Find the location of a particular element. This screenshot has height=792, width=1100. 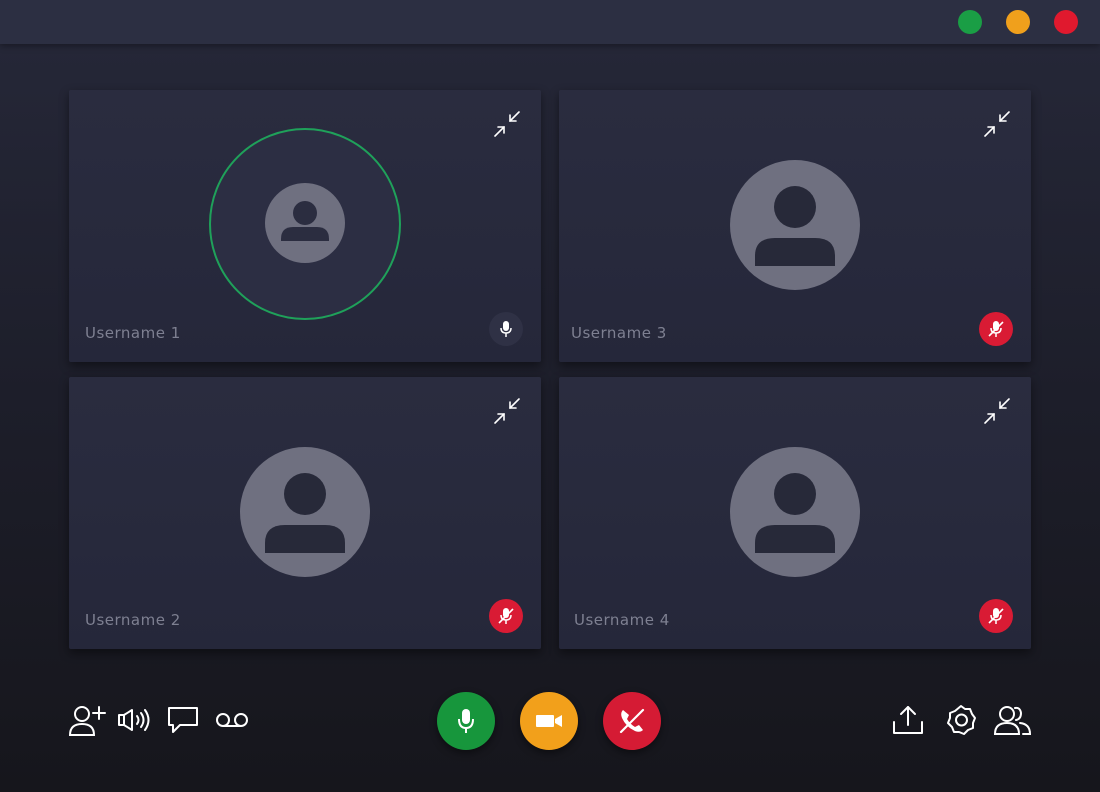

microphone-button is located at coordinates (466, 721).